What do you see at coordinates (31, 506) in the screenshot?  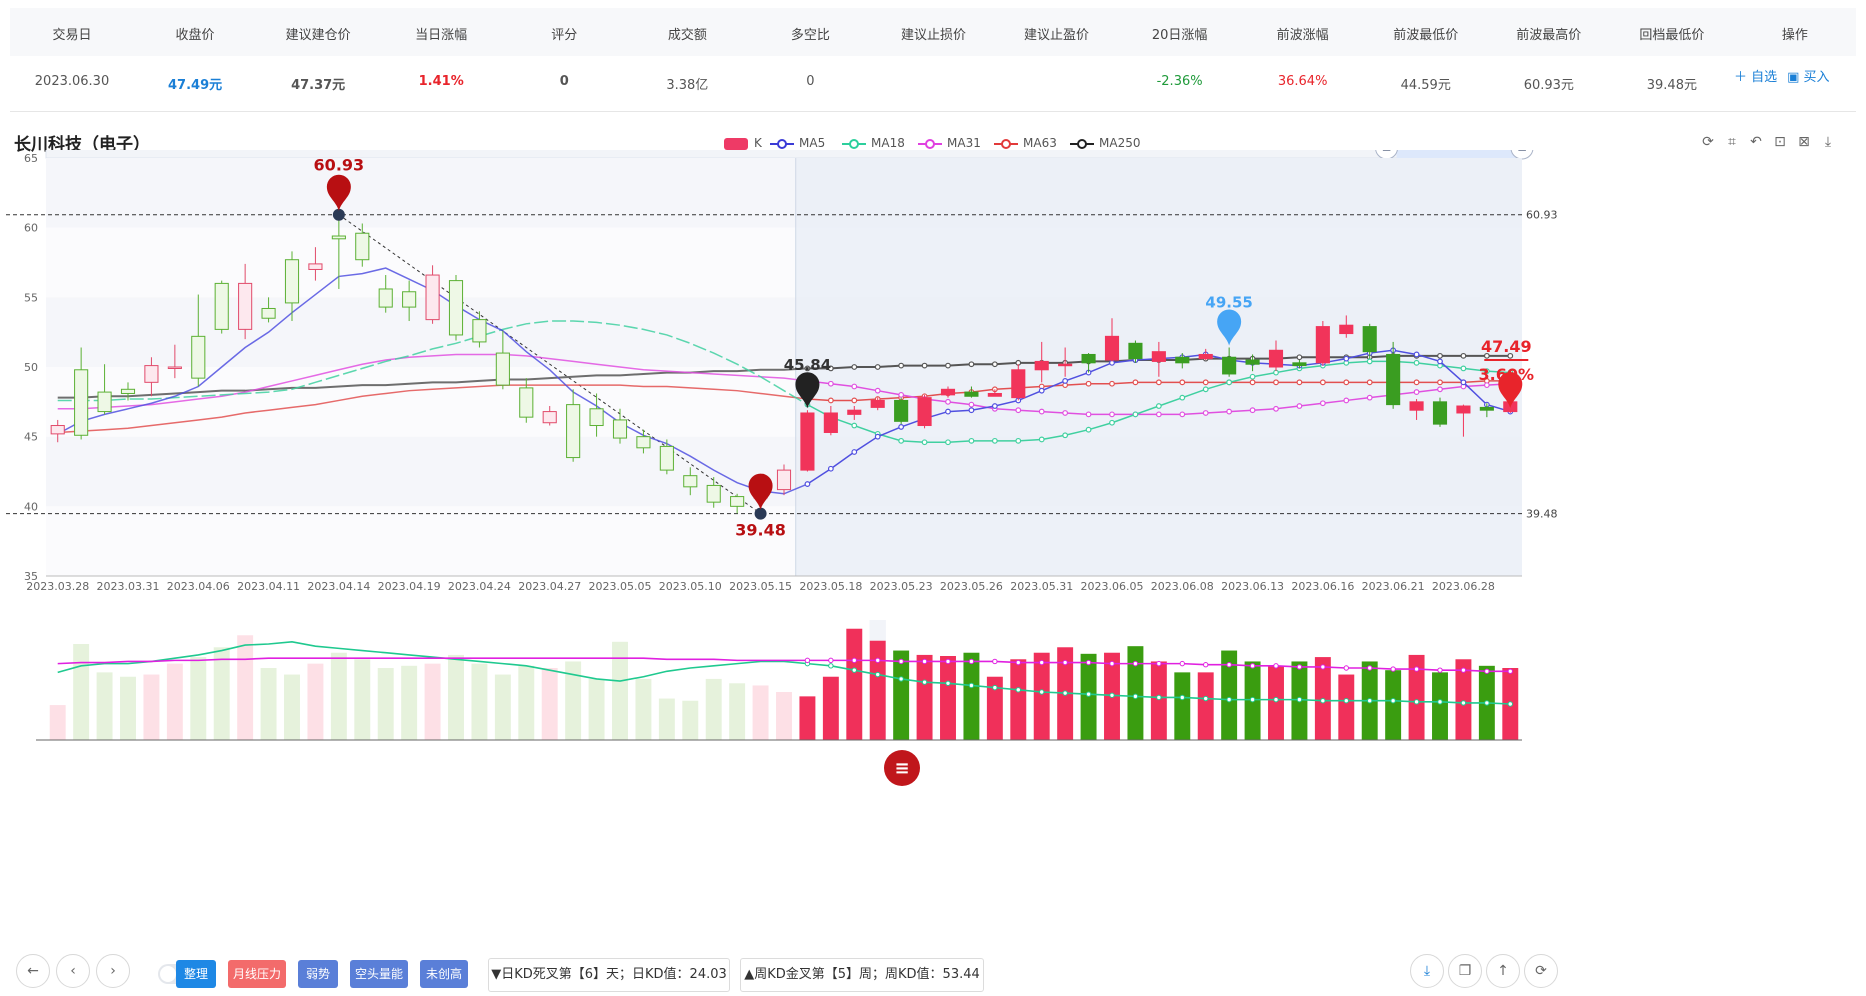 I see `y-tick-label: 40` at bounding box center [31, 506].